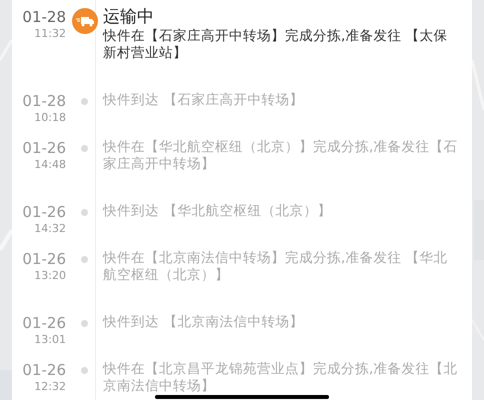  Describe the element at coordinates (276, 267) in the screenshot. I see `event-description: 快件在【北京南法信中转场】完成分拣,准备发往 【华北航空枢纽（北京）】` at that location.